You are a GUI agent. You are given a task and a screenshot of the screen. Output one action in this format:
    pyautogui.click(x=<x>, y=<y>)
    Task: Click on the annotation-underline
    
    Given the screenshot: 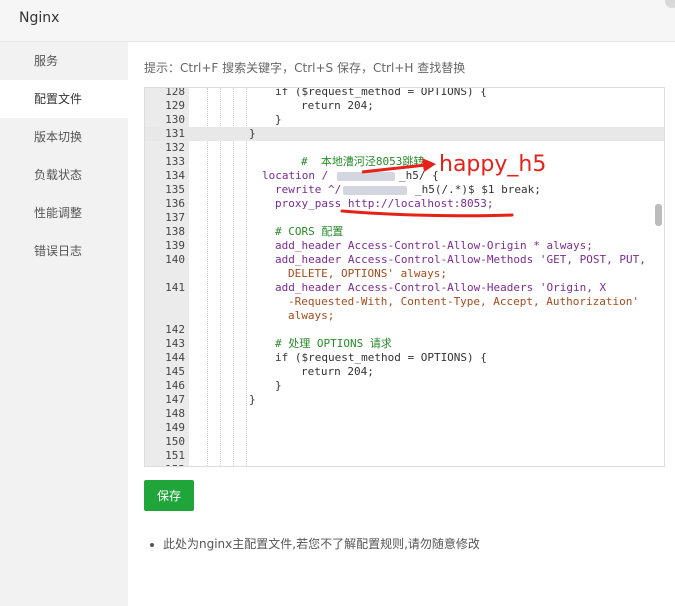 What is the action you would take?
    pyautogui.click(x=427, y=213)
    